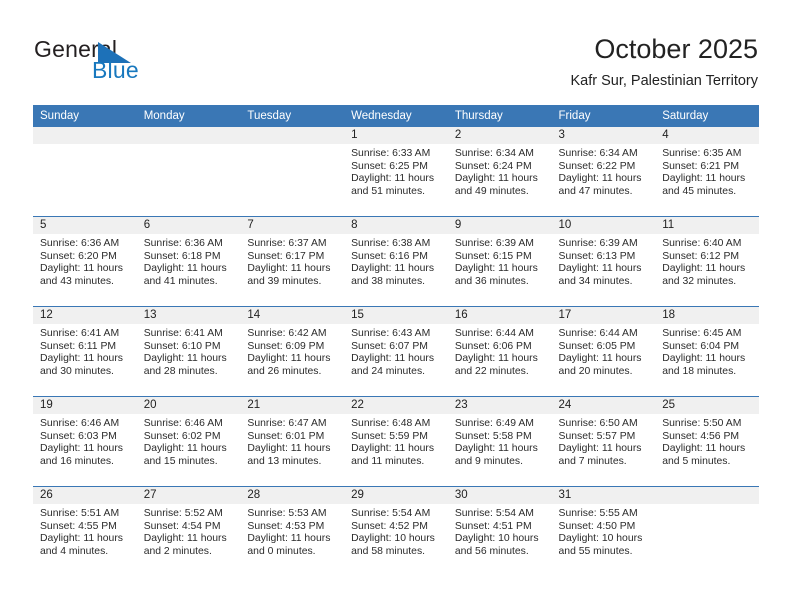 The width and height of the screenshot is (792, 612). What do you see at coordinates (188, 135) in the screenshot?
I see `day-number` at bounding box center [188, 135].